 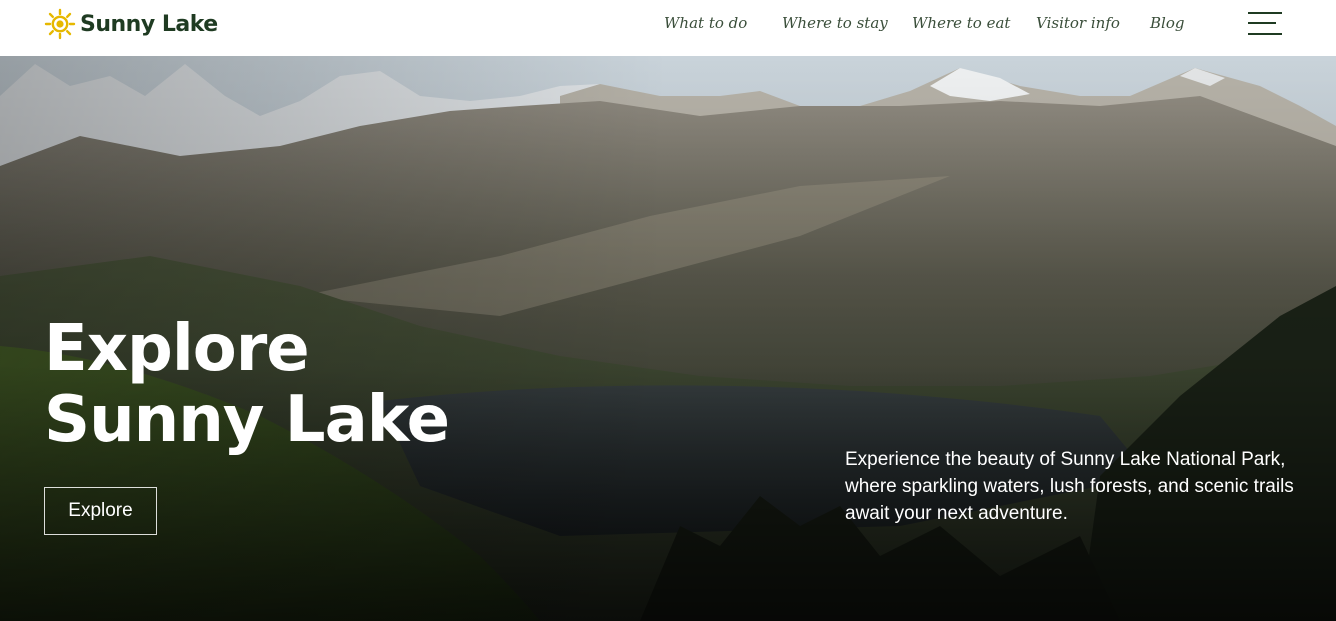 What do you see at coordinates (1167, 23) in the screenshot?
I see `nav-item-blog: Blog` at bounding box center [1167, 23].